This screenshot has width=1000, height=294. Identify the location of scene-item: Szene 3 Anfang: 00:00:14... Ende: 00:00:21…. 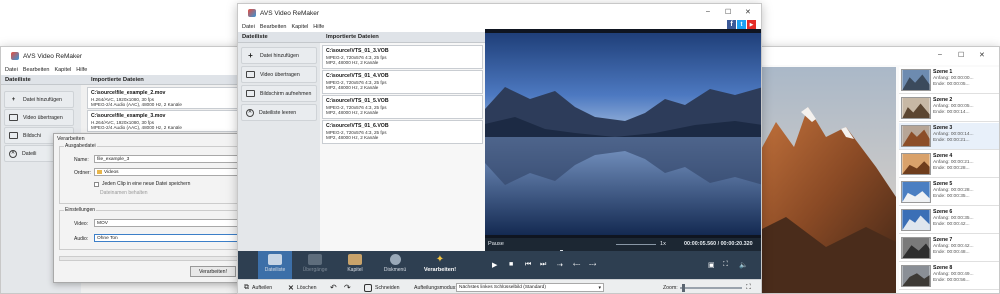
(949, 136).